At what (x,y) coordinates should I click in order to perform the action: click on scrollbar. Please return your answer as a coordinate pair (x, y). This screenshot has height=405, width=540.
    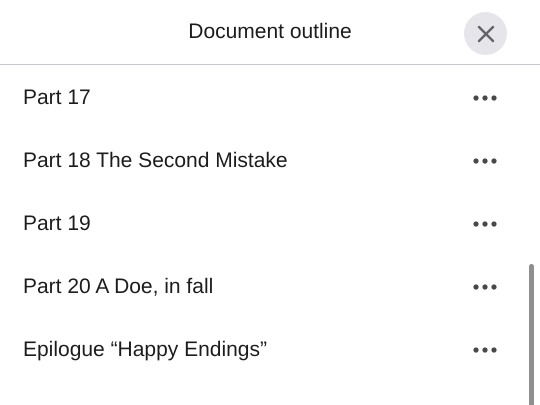
    Looking at the image, I should click on (531, 334).